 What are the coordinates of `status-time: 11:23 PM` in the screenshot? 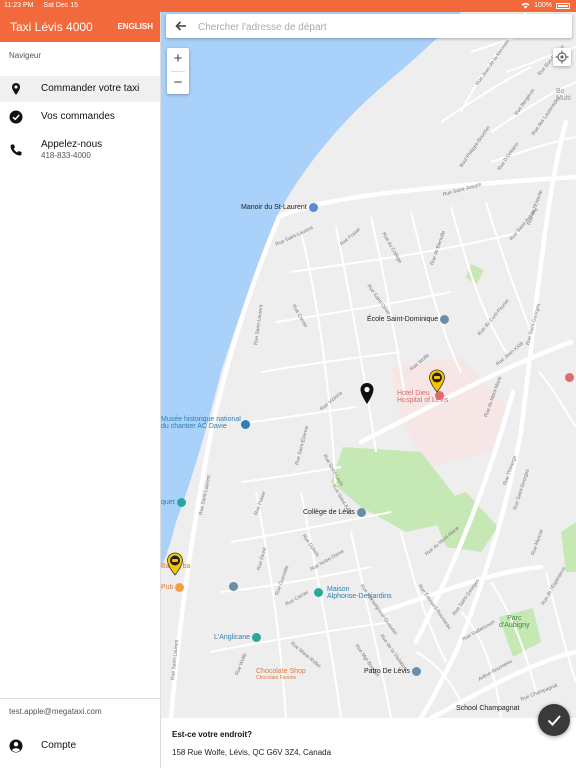 It's located at (19, 5).